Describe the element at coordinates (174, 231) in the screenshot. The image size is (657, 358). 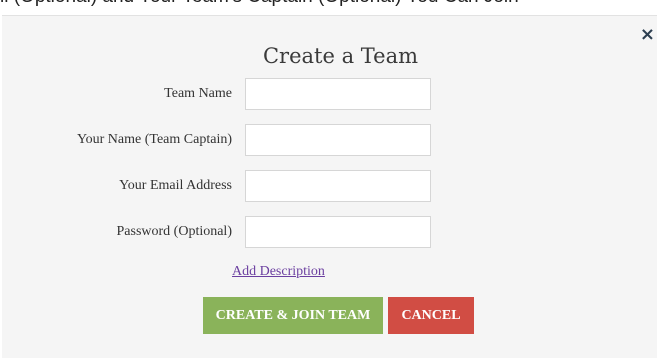
I see `password-label: Password (Optional)` at that location.